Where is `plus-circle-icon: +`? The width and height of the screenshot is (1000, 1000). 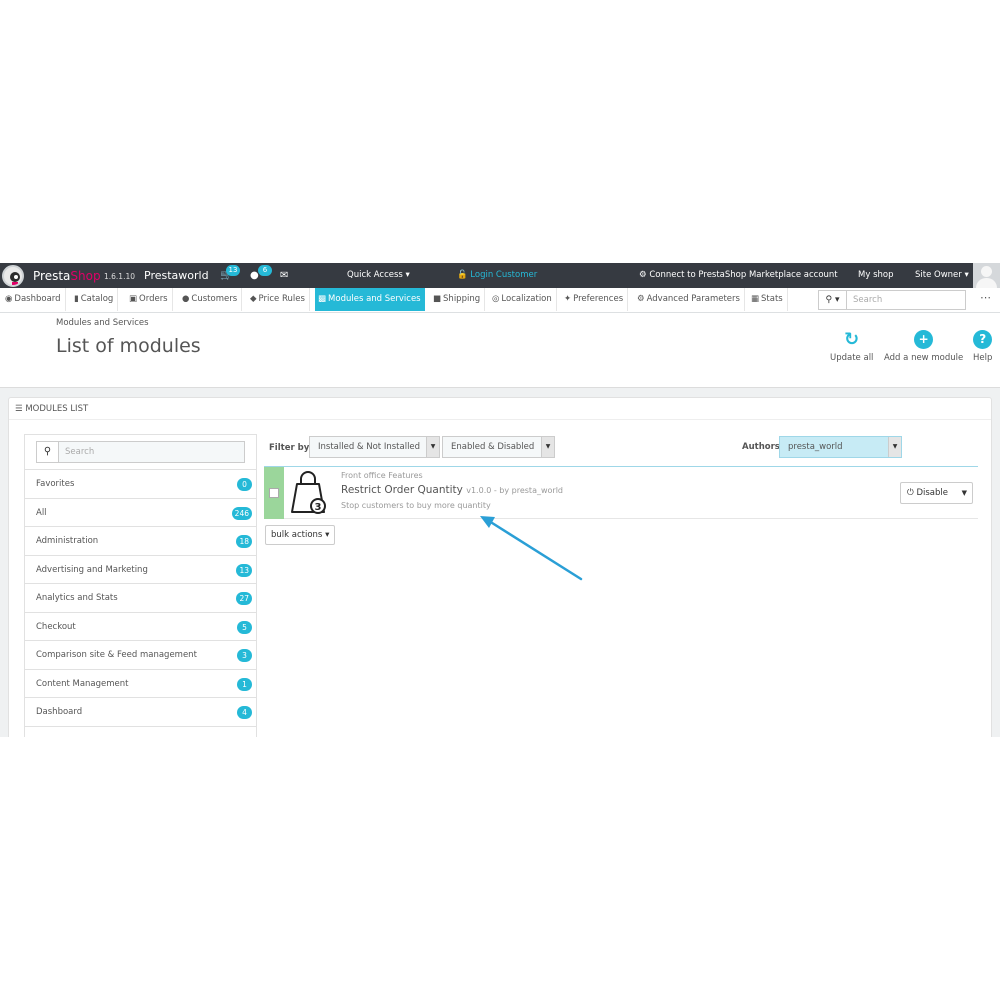
plus-circle-icon: + is located at coordinates (924, 339).